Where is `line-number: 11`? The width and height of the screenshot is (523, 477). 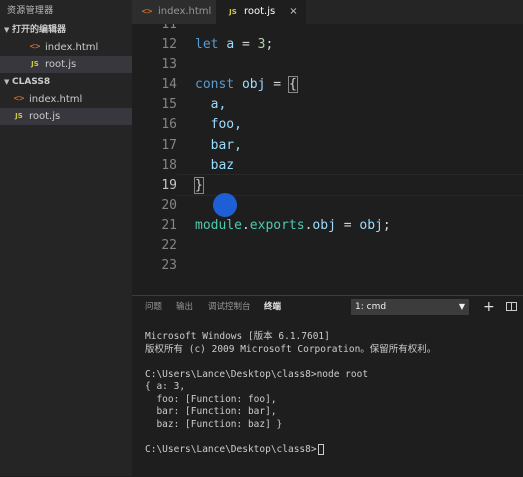 line-number: 11 is located at coordinates (169, 28).